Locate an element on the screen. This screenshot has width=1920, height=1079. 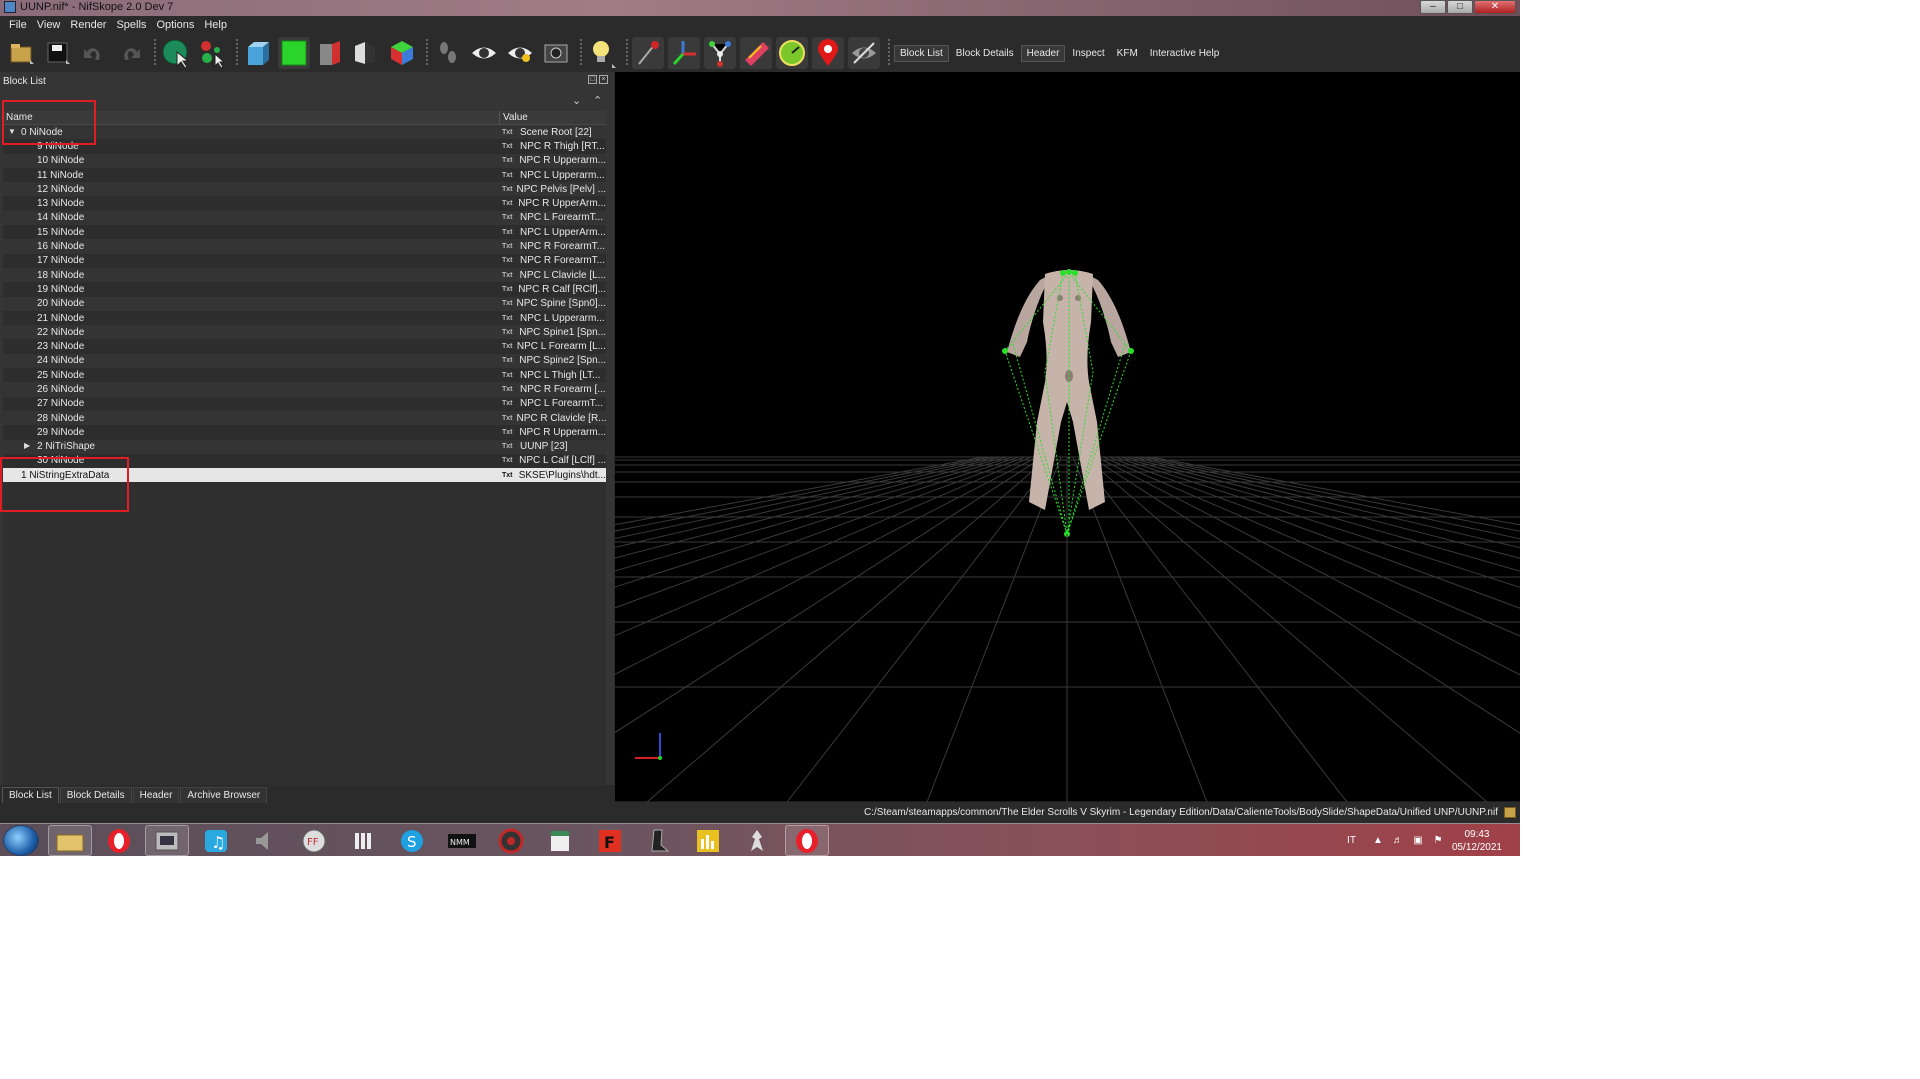
menu-spells: Spells is located at coordinates (131, 25).